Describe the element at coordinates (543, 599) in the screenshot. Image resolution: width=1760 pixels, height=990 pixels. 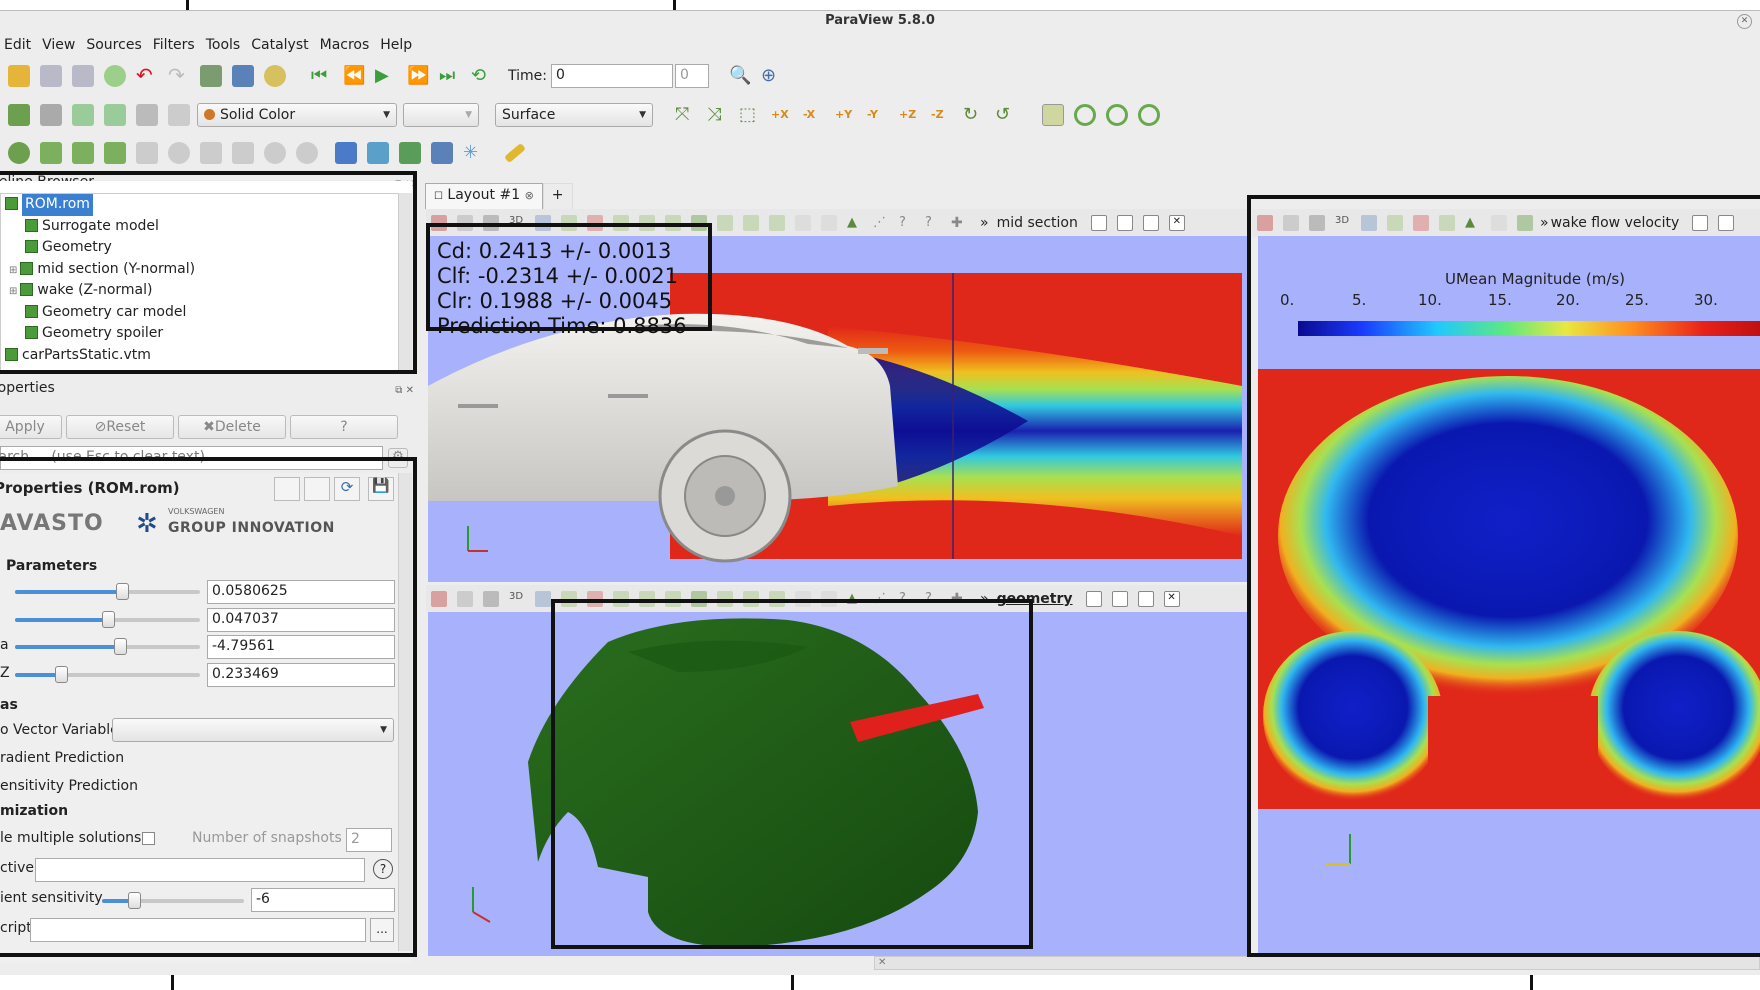
I see `zoom-icon` at that location.